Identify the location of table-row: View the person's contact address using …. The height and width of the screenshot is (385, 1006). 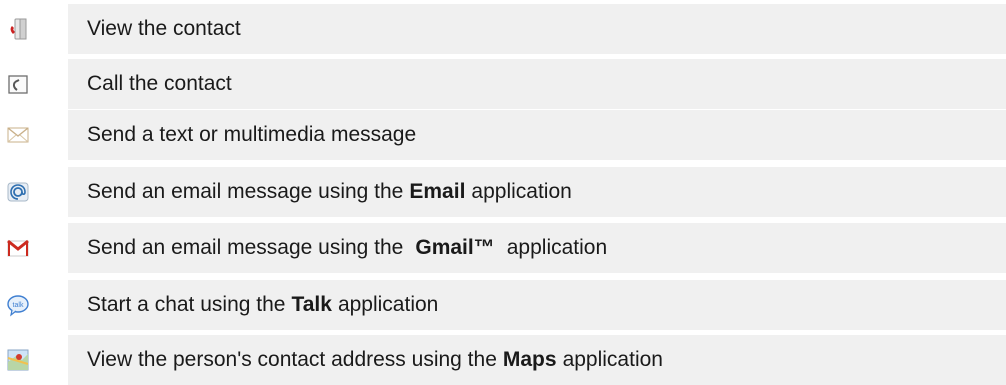
(503, 360).